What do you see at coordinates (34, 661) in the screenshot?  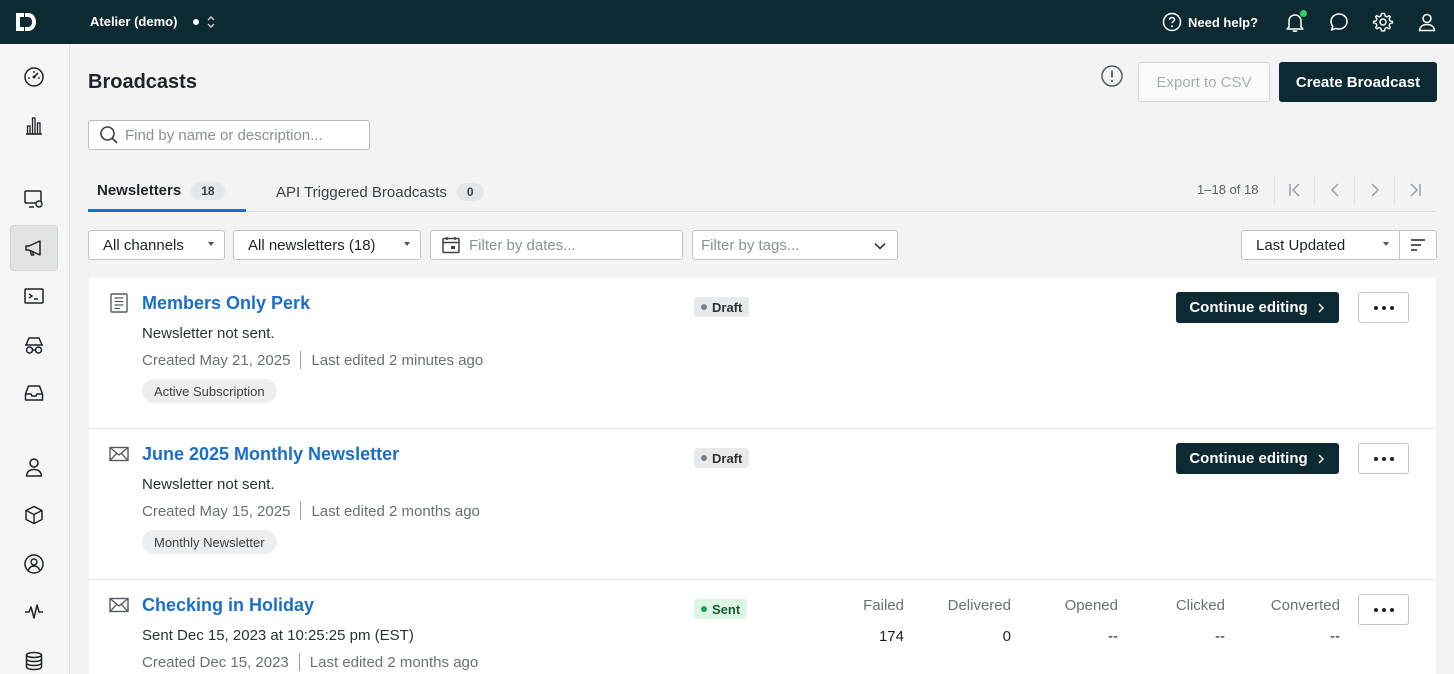 I see `database-icon` at bounding box center [34, 661].